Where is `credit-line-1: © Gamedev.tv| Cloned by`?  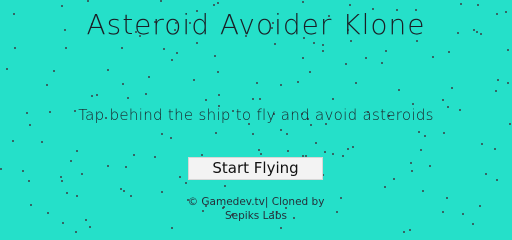
credit-line-1: © Gamedev.tv| Cloned by is located at coordinates (256, 202).